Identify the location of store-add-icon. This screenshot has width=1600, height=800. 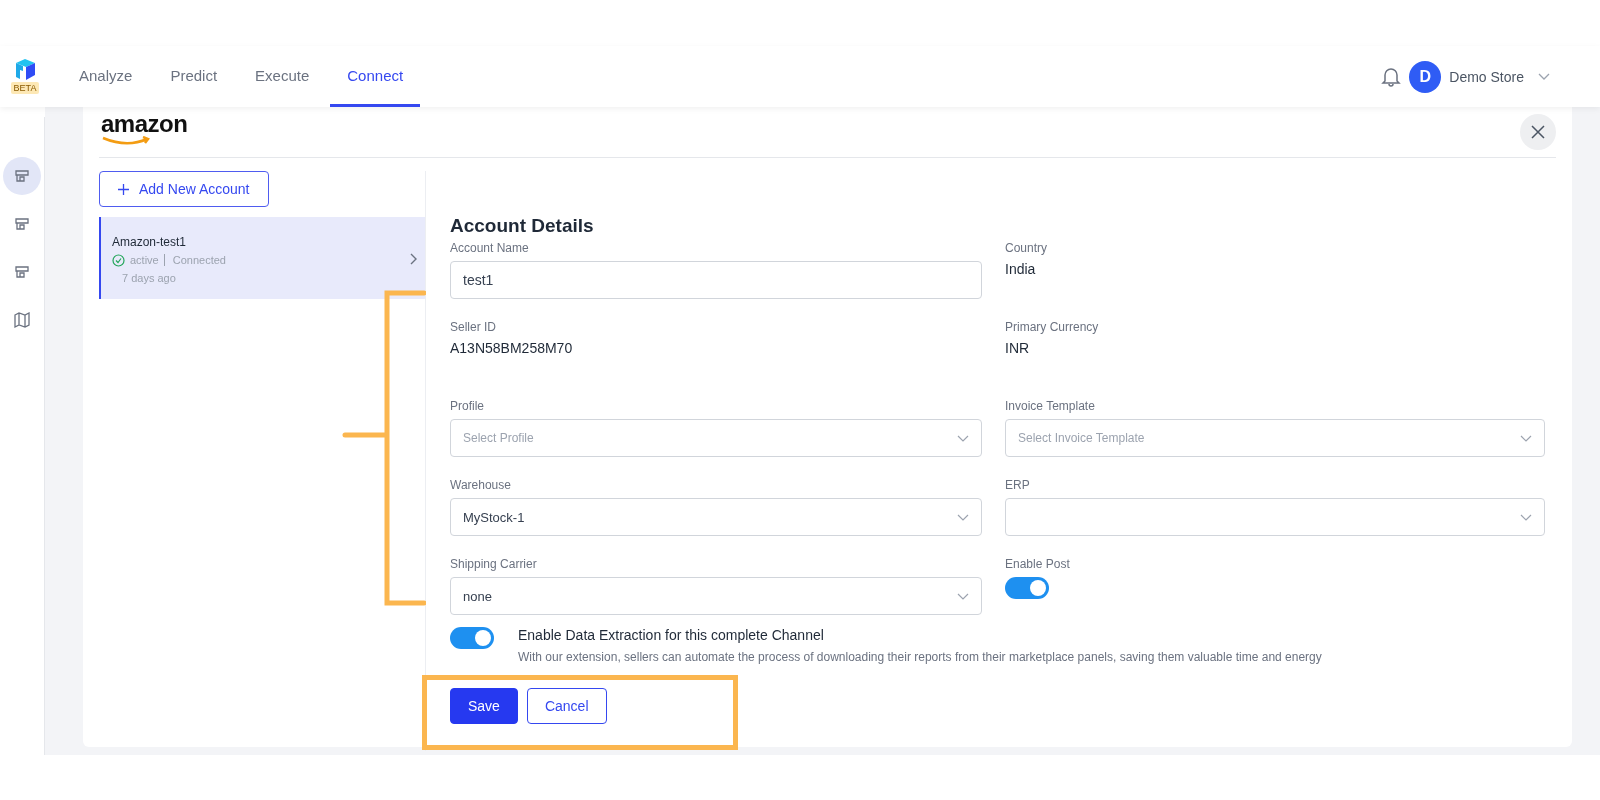
(22, 176).